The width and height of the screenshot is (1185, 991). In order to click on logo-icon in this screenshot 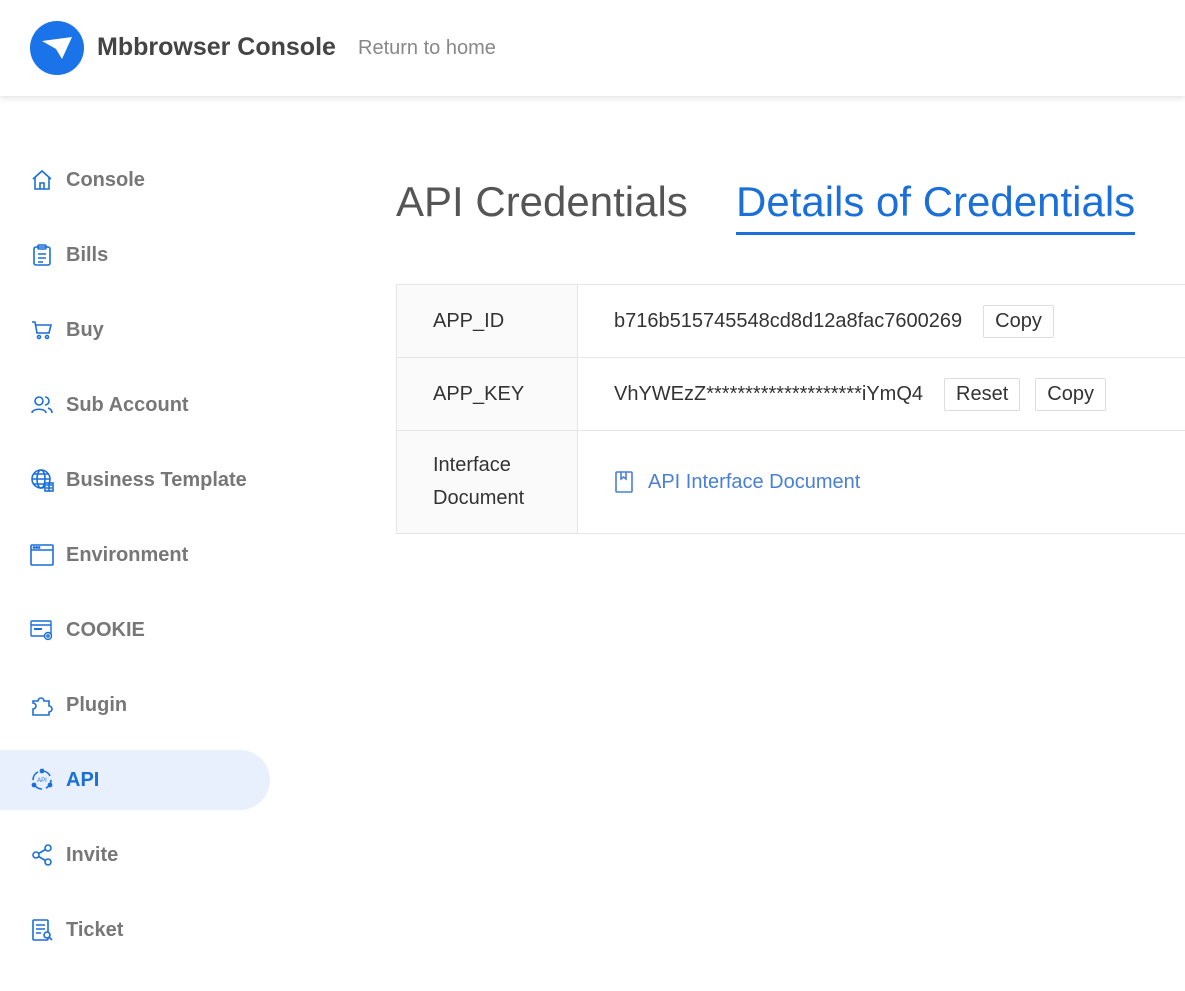, I will do `click(57, 48)`.